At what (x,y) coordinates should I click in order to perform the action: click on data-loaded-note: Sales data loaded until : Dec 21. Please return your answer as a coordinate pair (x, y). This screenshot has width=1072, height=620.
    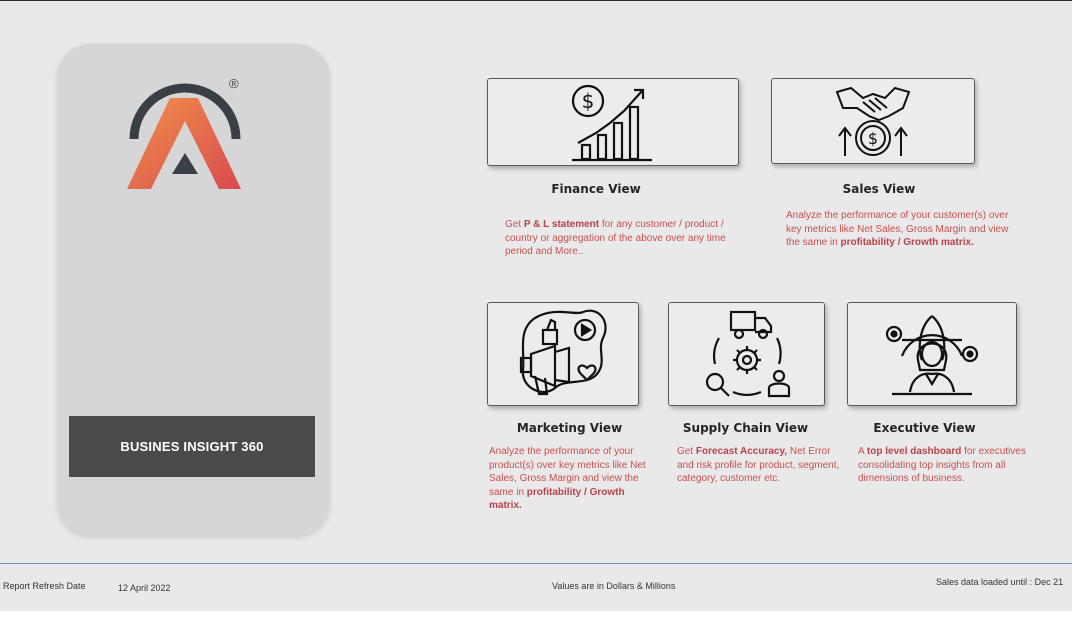
    Looking at the image, I should click on (1000, 582).